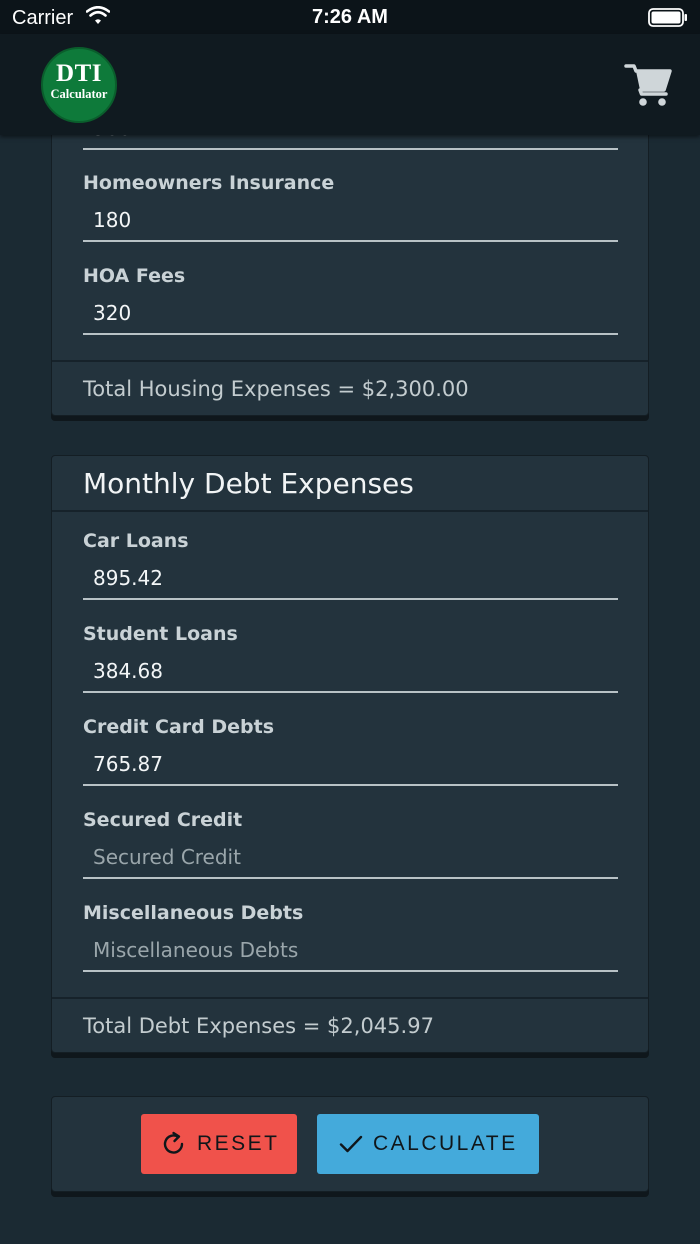 The height and width of the screenshot is (1244, 700). I want to click on actions-card: RESET CALCULATE, so click(350, 1144).